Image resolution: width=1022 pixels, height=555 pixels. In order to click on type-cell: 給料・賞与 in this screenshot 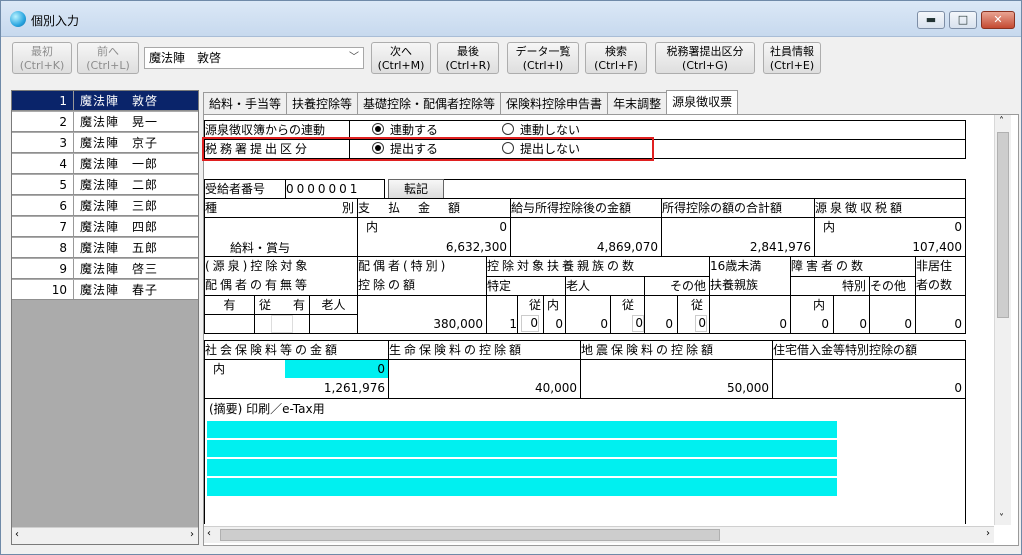, I will do `click(281, 237)`.